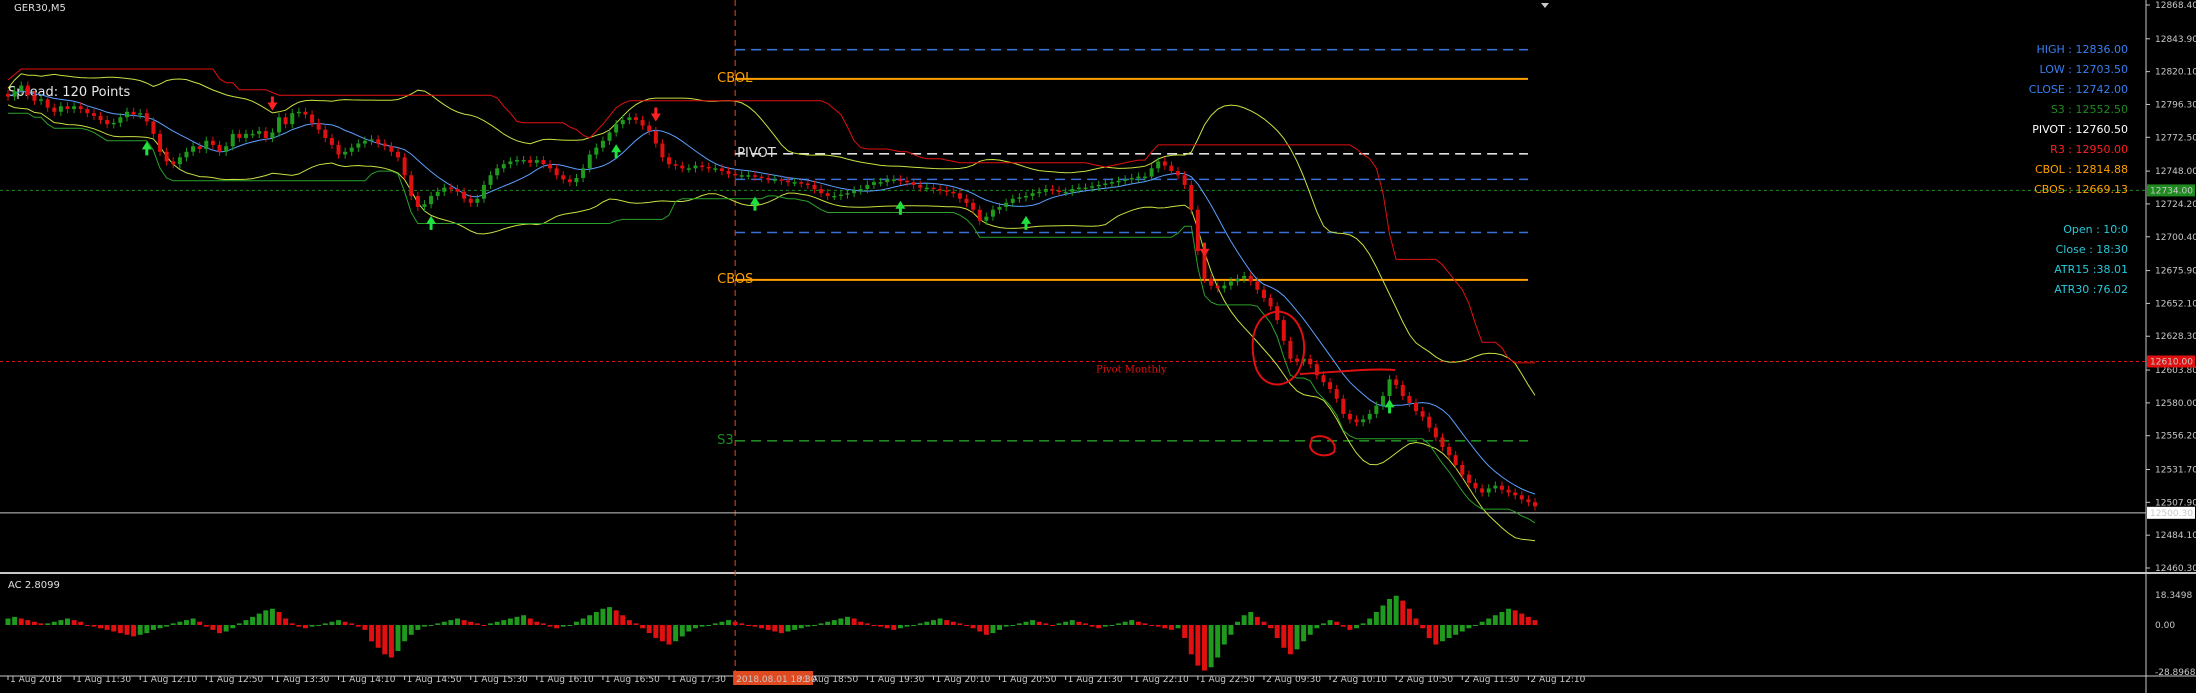 Image resolution: width=2196 pixels, height=693 pixels. Describe the element at coordinates (632, 680) in the screenshot. I see `x-tick-label: 1 Aug 16:50` at that location.